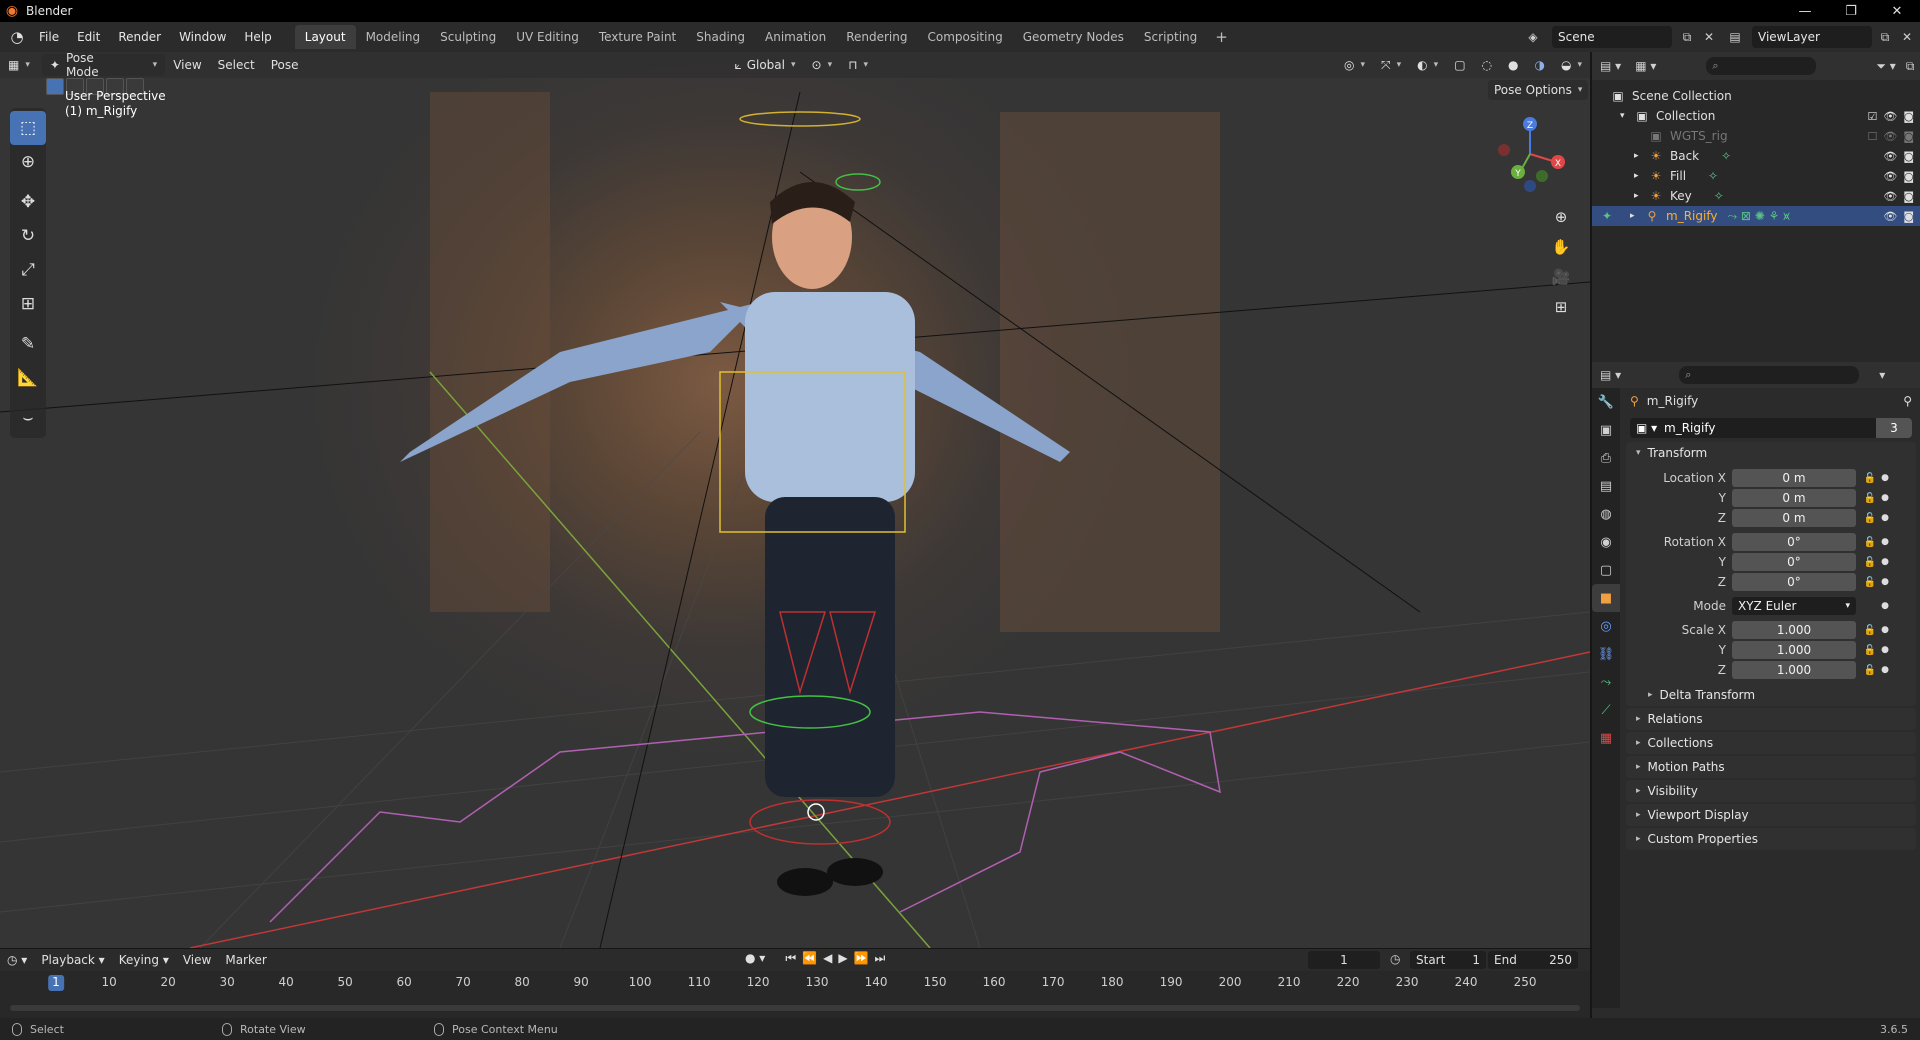  What do you see at coordinates (1459, 65) in the screenshot?
I see `xray-icon: ▢` at bounding box center [1459, 65].